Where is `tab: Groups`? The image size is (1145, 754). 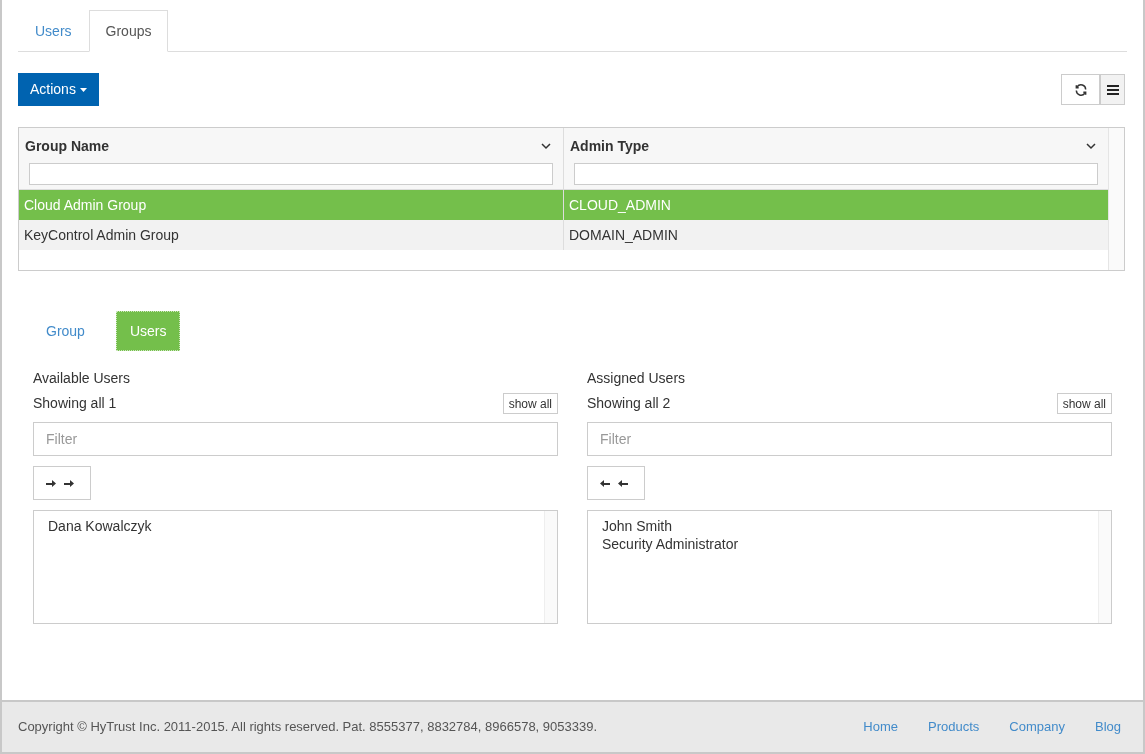
tab: Groups is located at coordinates (128, 31).